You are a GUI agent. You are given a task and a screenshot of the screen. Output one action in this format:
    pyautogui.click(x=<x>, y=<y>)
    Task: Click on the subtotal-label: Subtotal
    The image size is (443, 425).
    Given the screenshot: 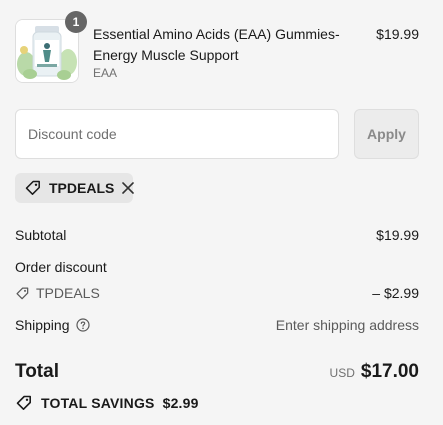 What is the action you would take?
    pyautogui.click(x=41, y=235)
    